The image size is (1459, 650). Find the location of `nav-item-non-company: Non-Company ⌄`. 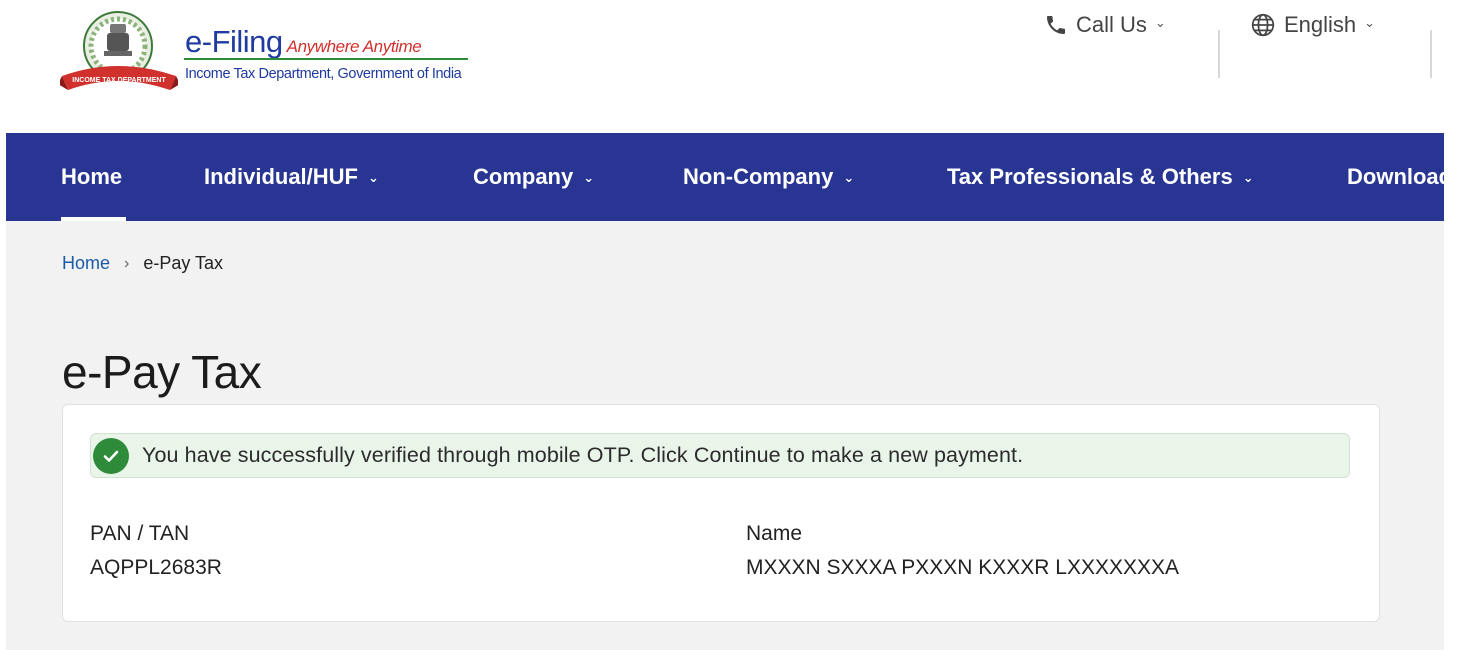

nav-item-non-company: Non-Company ⌄ is located at coordinates (768, 177).